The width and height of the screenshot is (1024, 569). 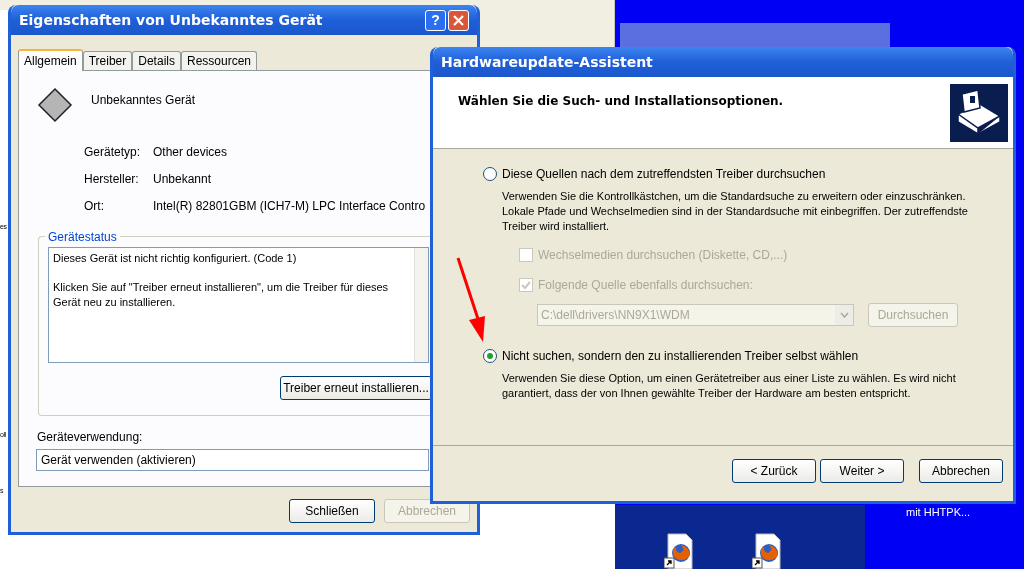 I want to click on close-icon, so click(x=458, y=20).